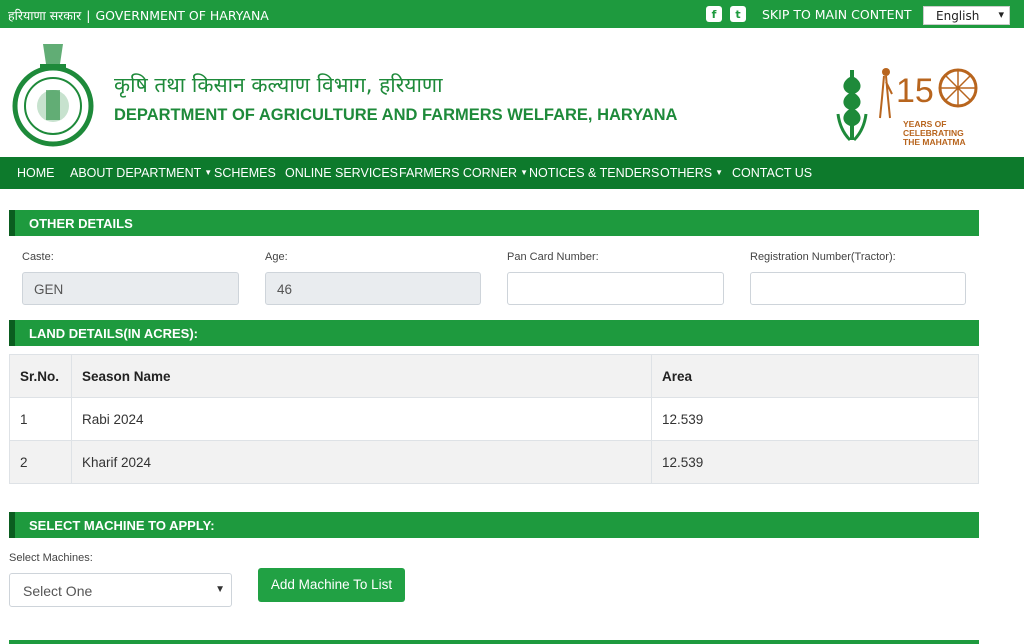 This screenshot has width=1024, height=644. Describe the element at coordinates (494, 223) in the screenshot. I see `other-details-header: OTHER DETAILS` at that location.